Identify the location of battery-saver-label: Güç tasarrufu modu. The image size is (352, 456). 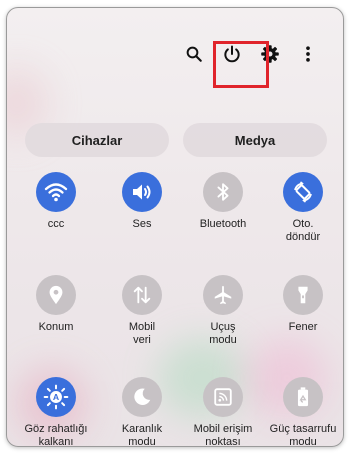
(303, 435).